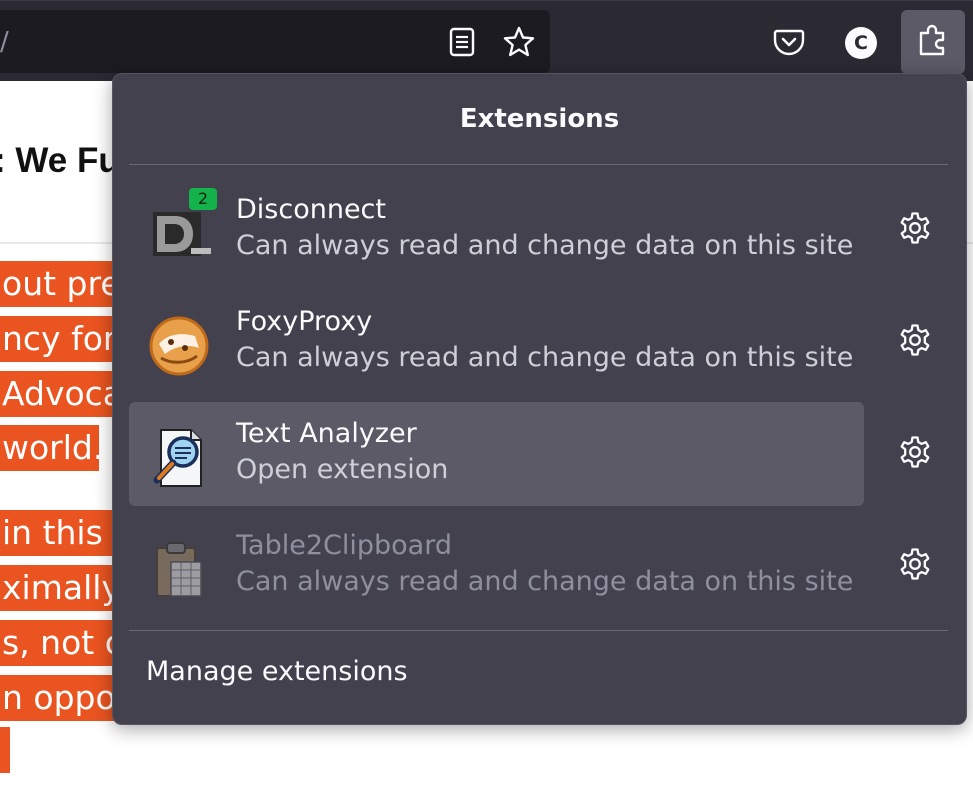  Describe the element at coordinates (519, 42) in the screenshot. I see `bookmark-star-icon` at that location.